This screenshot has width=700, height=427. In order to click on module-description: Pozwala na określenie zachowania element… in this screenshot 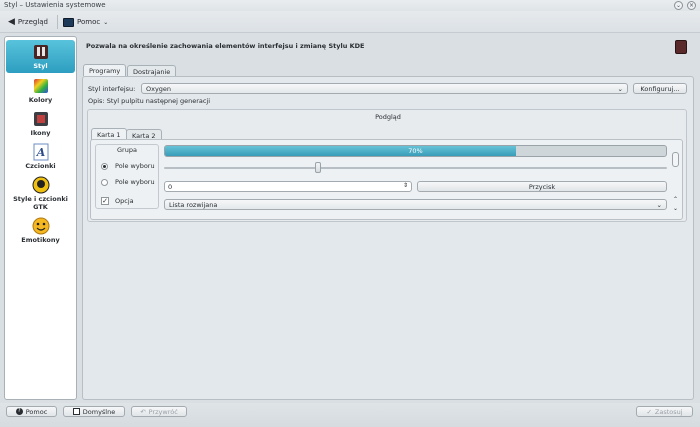, I will do `click(225, 46)`.